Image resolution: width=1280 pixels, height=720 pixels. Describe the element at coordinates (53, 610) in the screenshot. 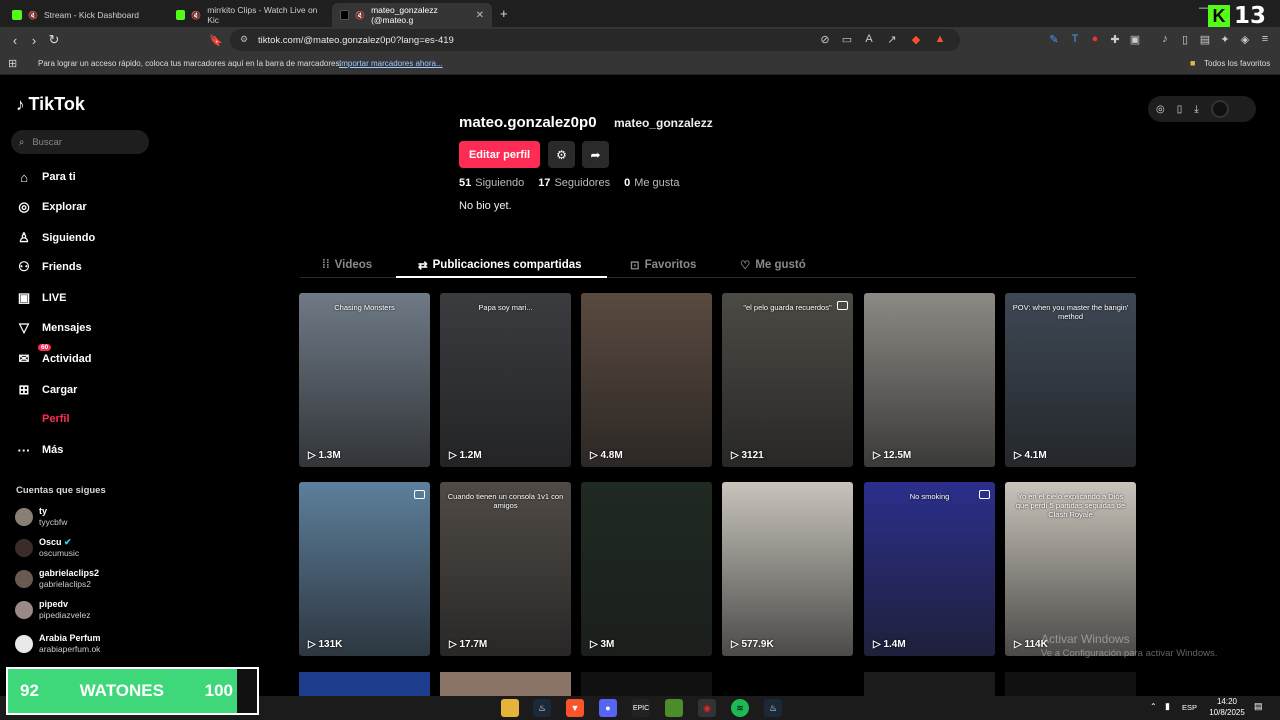

I see `followed-account: pipedv pipediazvelez` at that location.